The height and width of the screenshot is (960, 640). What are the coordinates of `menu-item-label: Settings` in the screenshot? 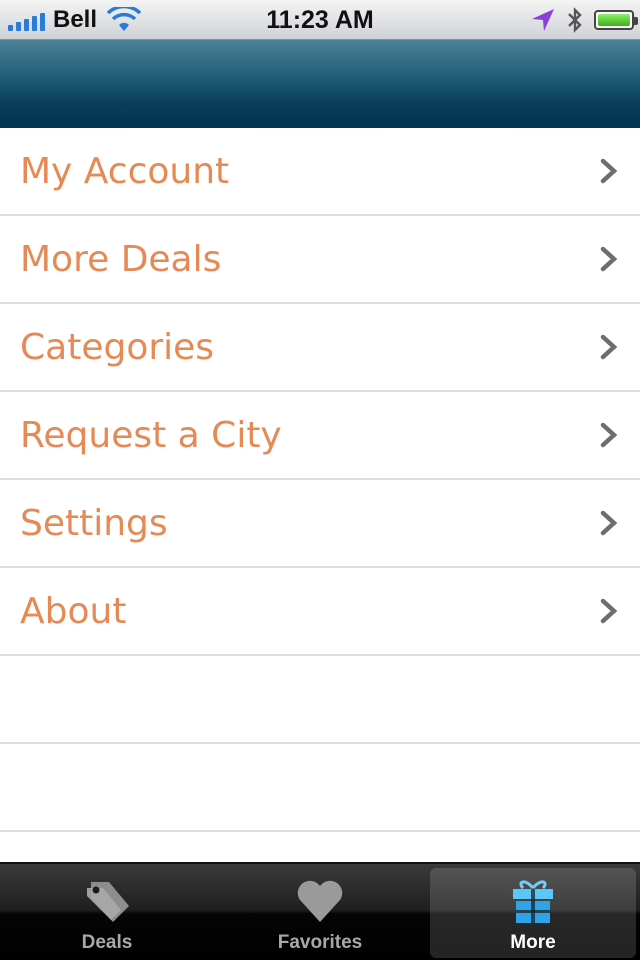 It's located at (94, 523).